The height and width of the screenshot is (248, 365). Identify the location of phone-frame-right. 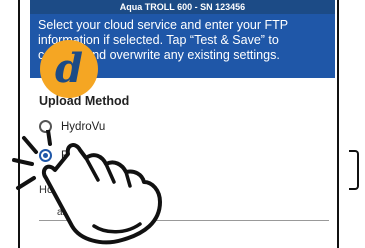
(348, 124).